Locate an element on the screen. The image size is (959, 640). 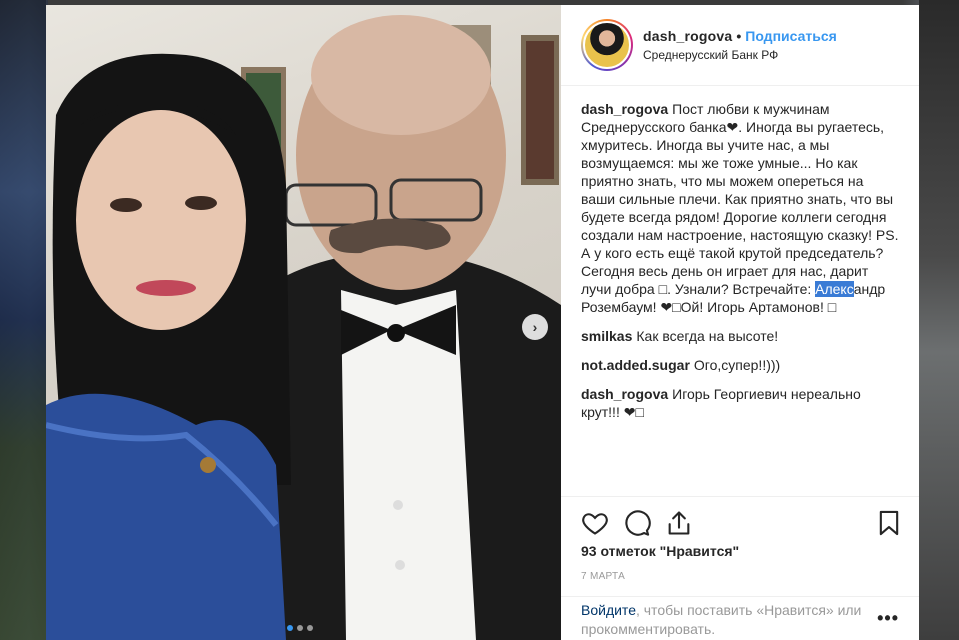
share-button is located at coordinates (679, 523).